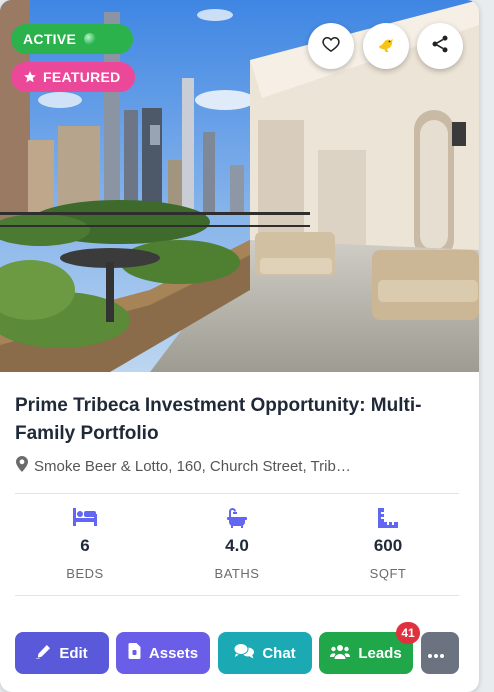 This screenshot has height=692, width=494. I want to click on edit-button: Edit, so click(62, 653).